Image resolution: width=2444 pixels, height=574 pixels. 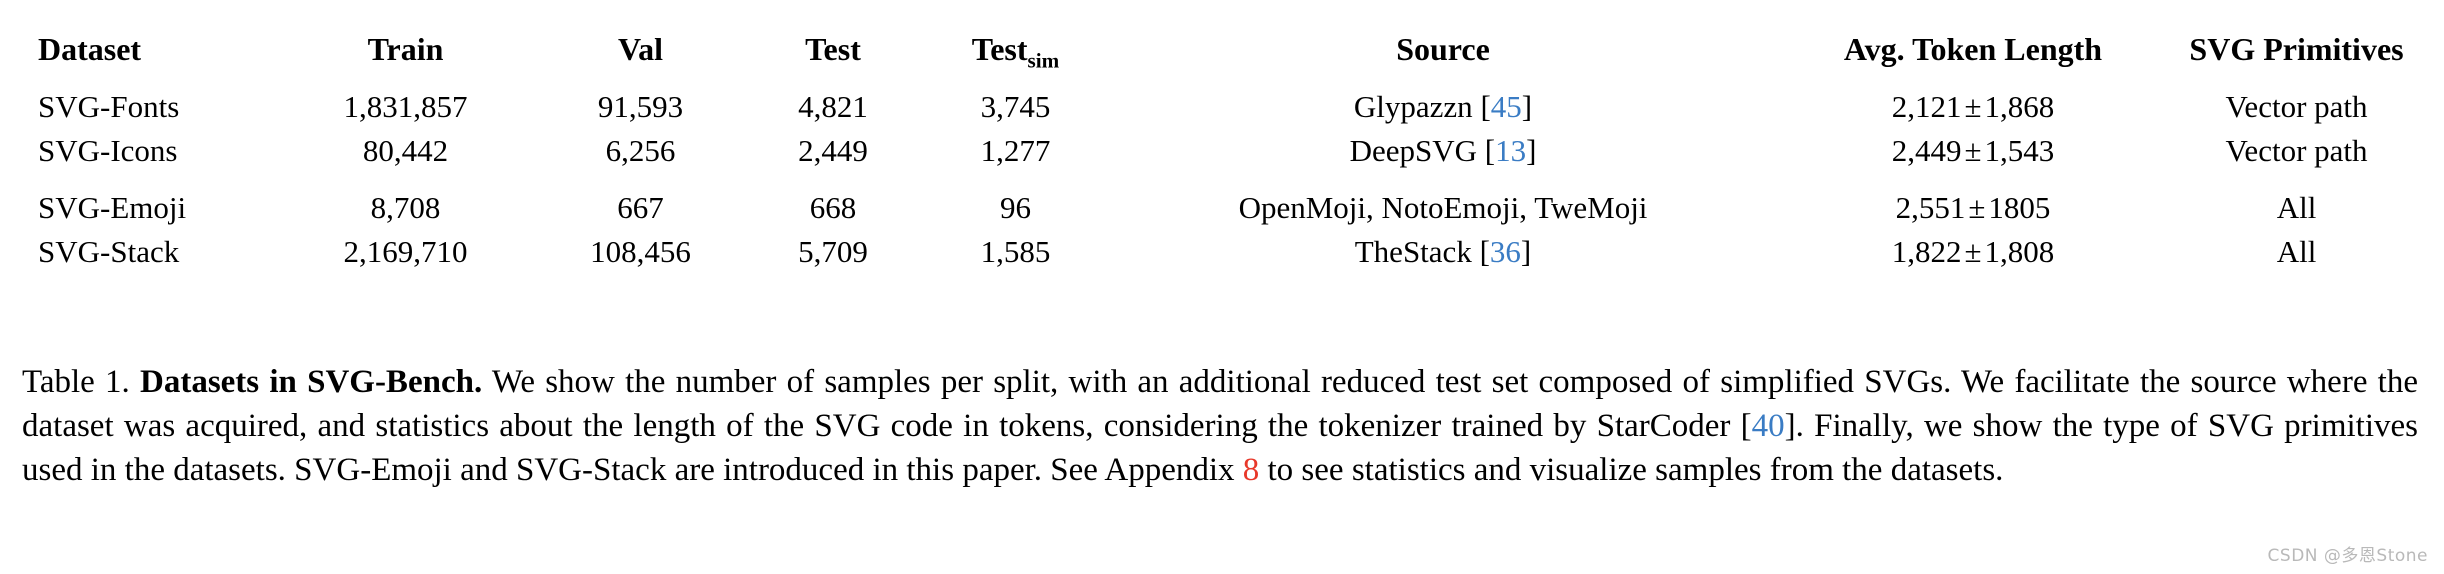 I want to click on cell-source: DeepSVG [13], so click(x=1443, y=150).